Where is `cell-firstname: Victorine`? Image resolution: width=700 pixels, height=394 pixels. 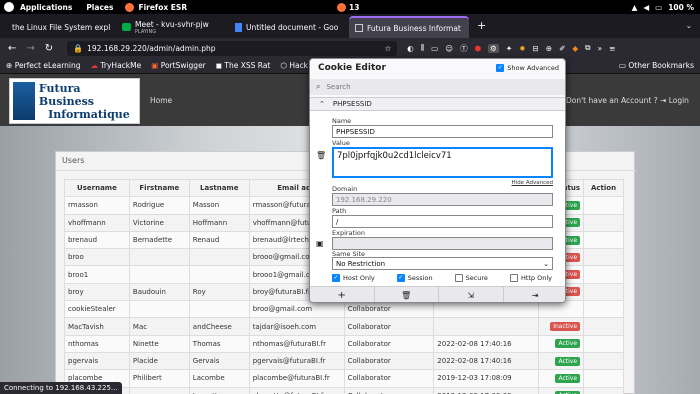 cell-firstname: Victorine is located at coordinates (159, 222).